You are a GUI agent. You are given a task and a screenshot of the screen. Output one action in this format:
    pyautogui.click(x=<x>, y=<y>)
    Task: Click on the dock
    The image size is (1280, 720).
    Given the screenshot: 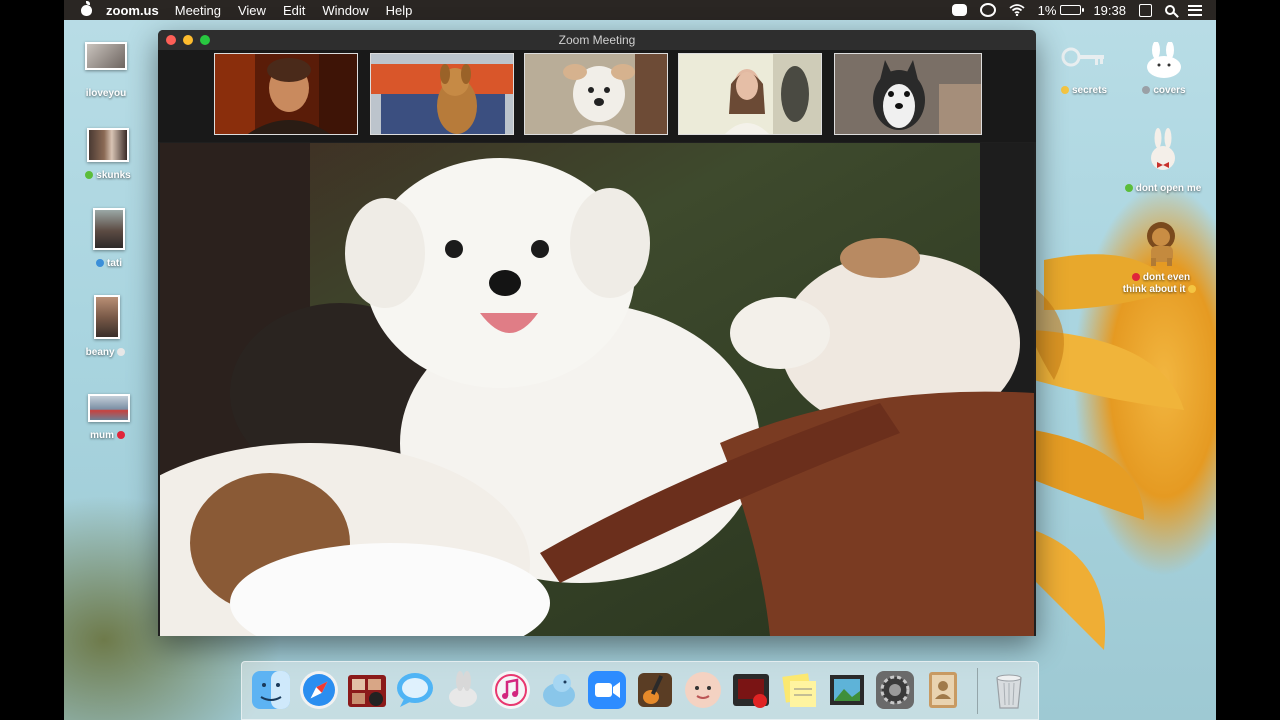 What is the action you would take?
    pyautogui.click(x=640, y=690)
    